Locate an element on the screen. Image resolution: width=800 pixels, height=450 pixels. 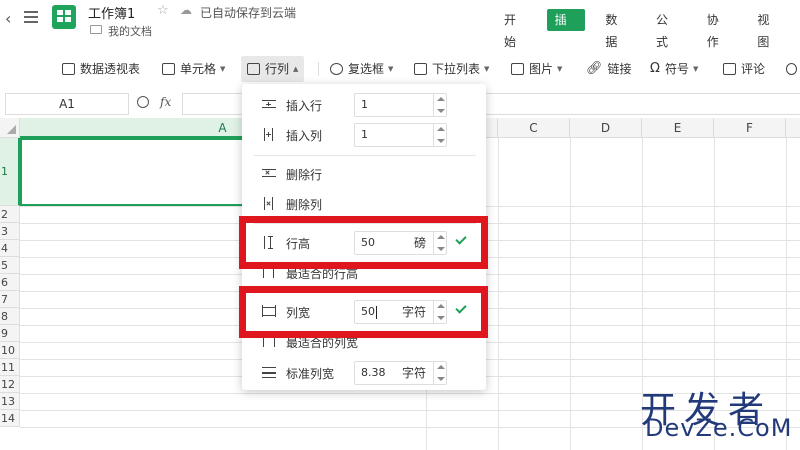
pivot-table-icon is located at coordinates (68, 69).